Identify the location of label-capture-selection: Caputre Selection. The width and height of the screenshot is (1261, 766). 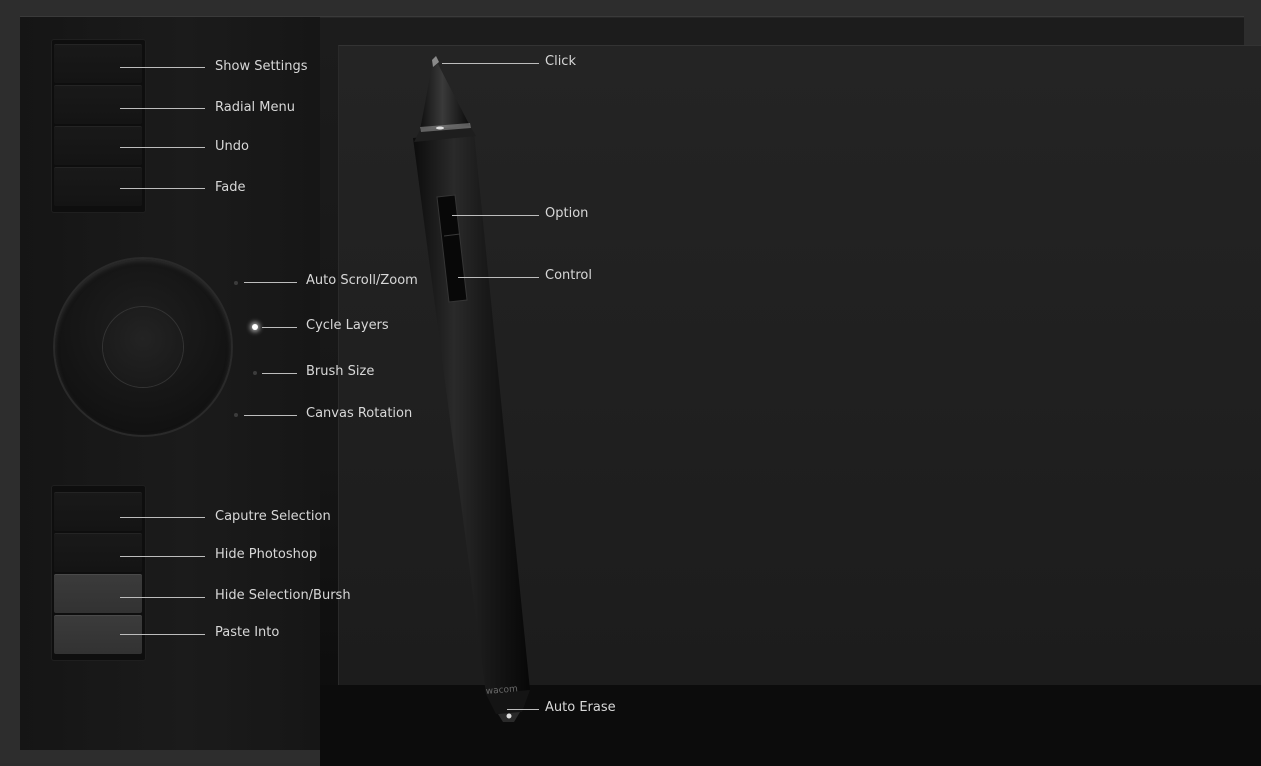
(273, 516).